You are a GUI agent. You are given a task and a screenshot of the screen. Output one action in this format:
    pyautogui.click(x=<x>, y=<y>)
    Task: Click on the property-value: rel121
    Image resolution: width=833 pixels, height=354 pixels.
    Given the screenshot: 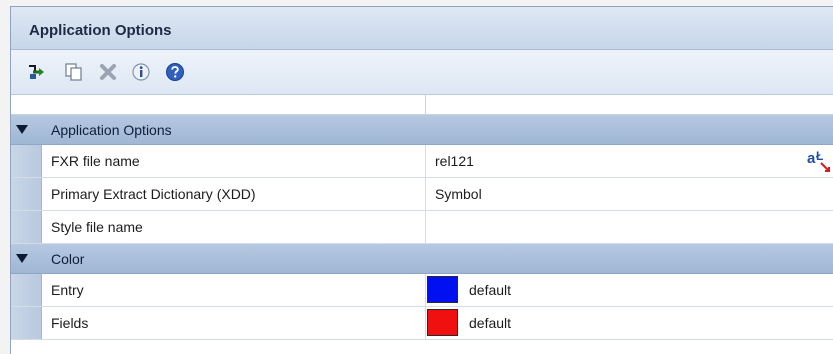 What is the action you would take?
    pyautogui.click(x=454, y=161)
    